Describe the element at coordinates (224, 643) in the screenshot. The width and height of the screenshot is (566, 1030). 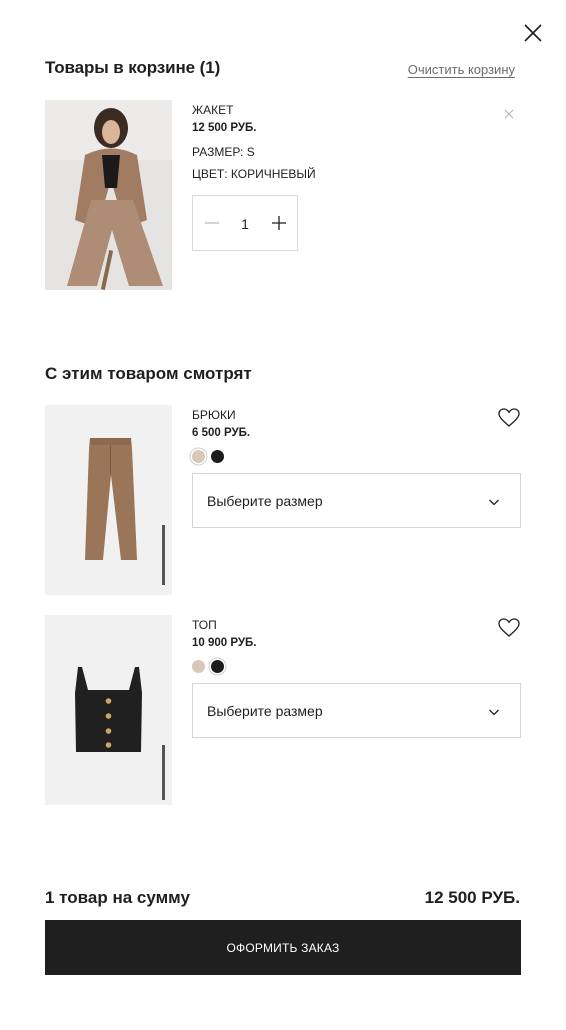
I see `product-price: 10 900 РУБ.` at that location.